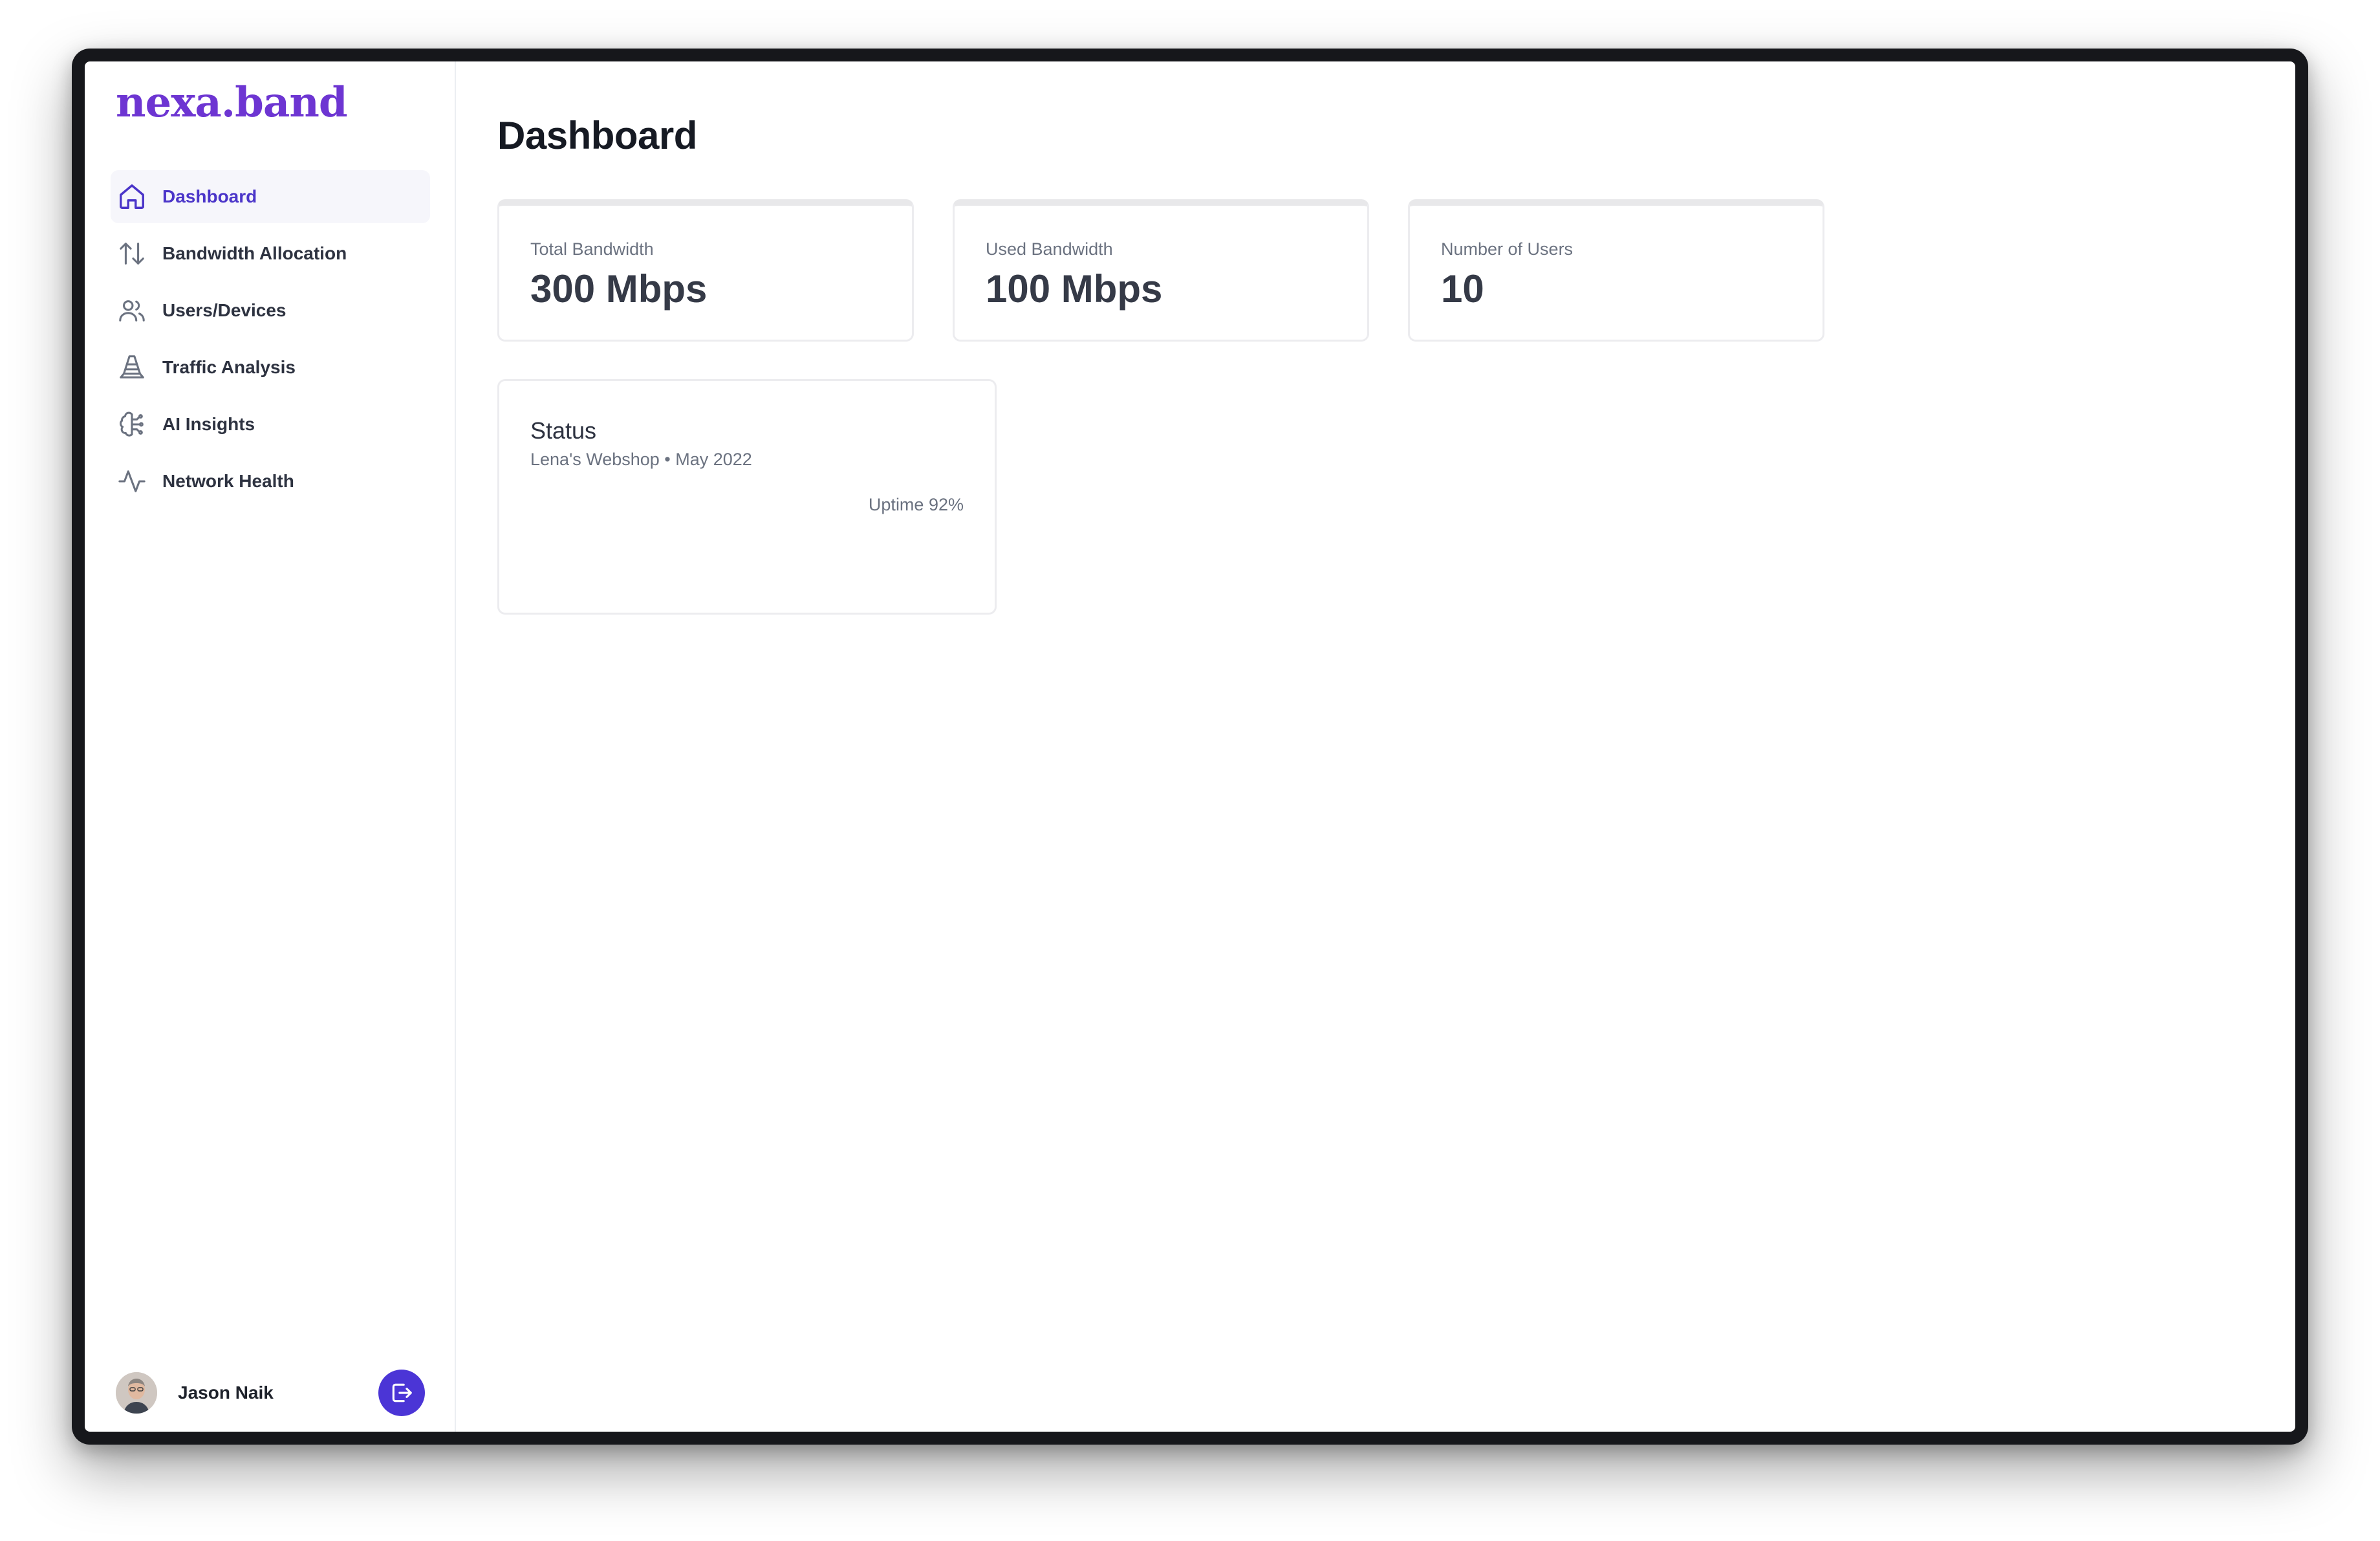  What do you see at coordinates (132, 197) in the screenshot?
I see `home-icon` at bounding box center [132, 197].